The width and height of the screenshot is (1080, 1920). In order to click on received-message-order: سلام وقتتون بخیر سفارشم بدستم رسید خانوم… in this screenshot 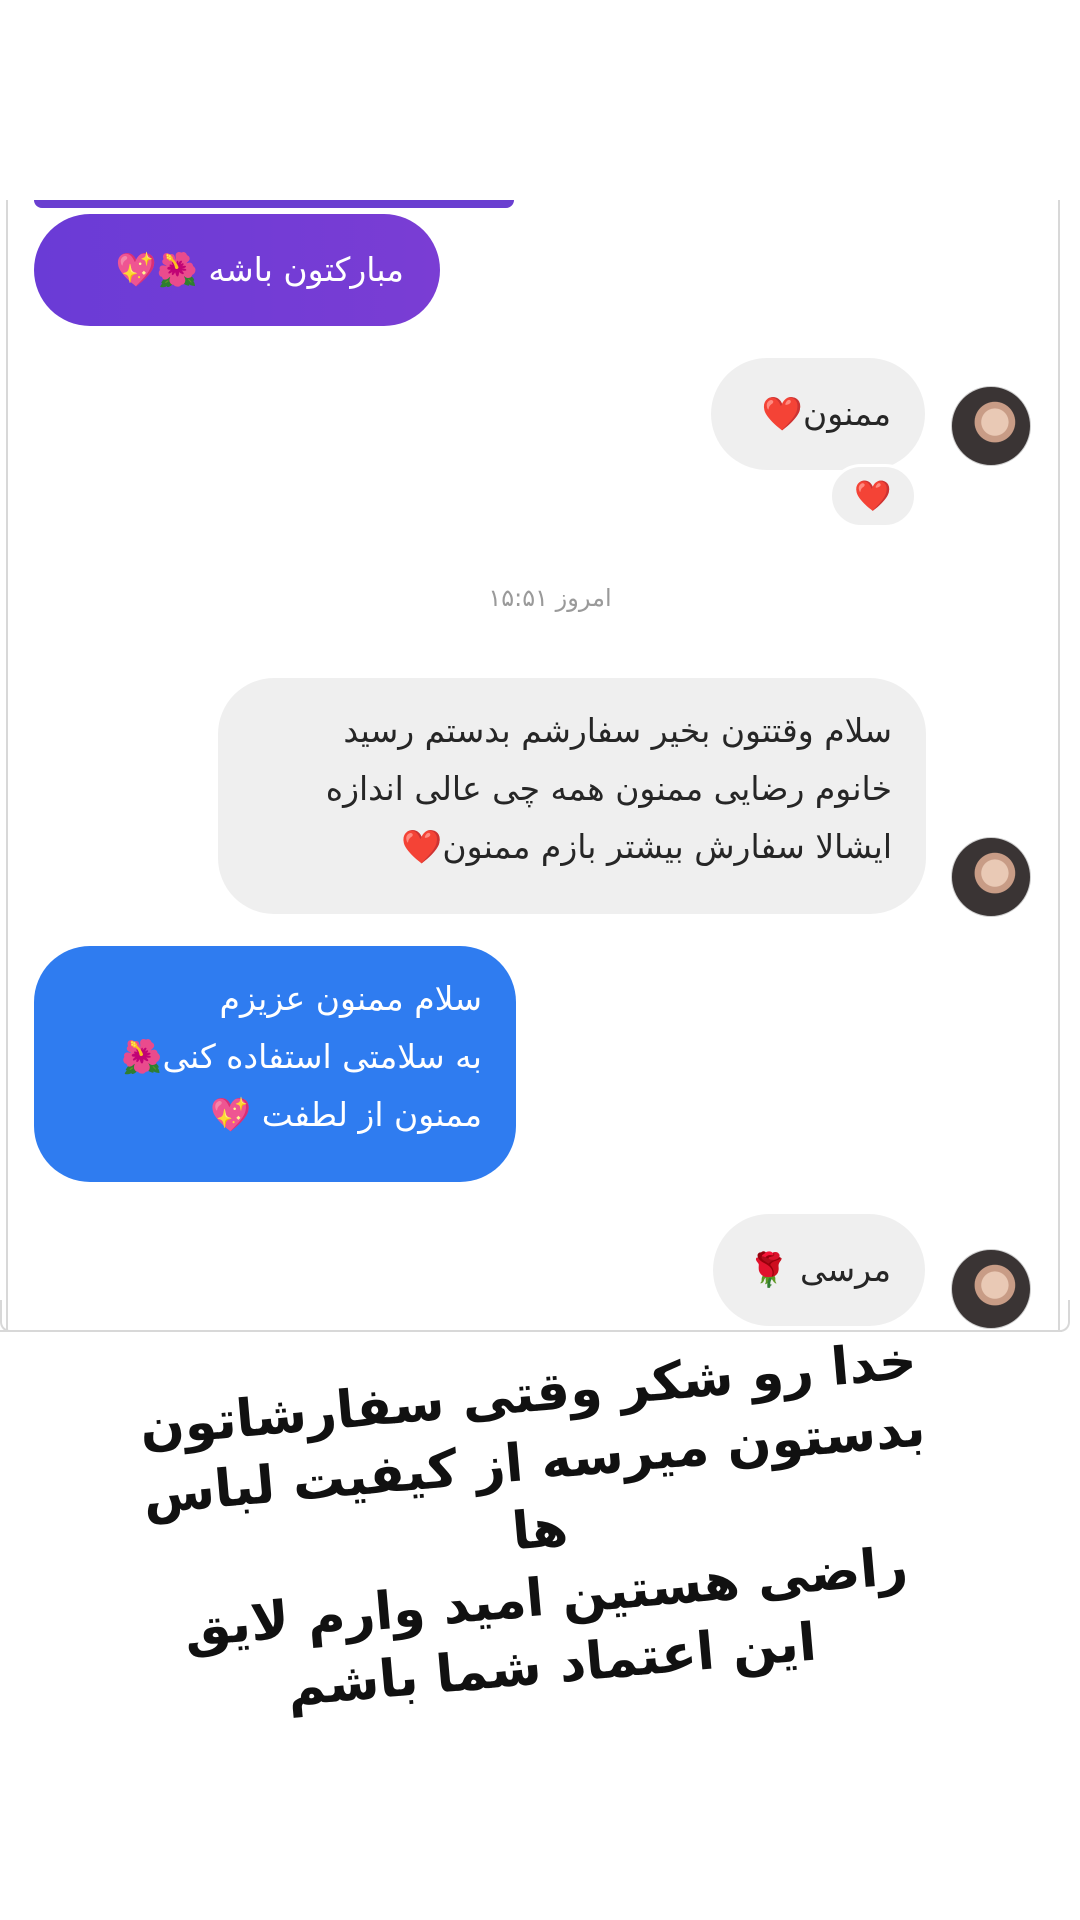, I will do `click(572, 796)`.